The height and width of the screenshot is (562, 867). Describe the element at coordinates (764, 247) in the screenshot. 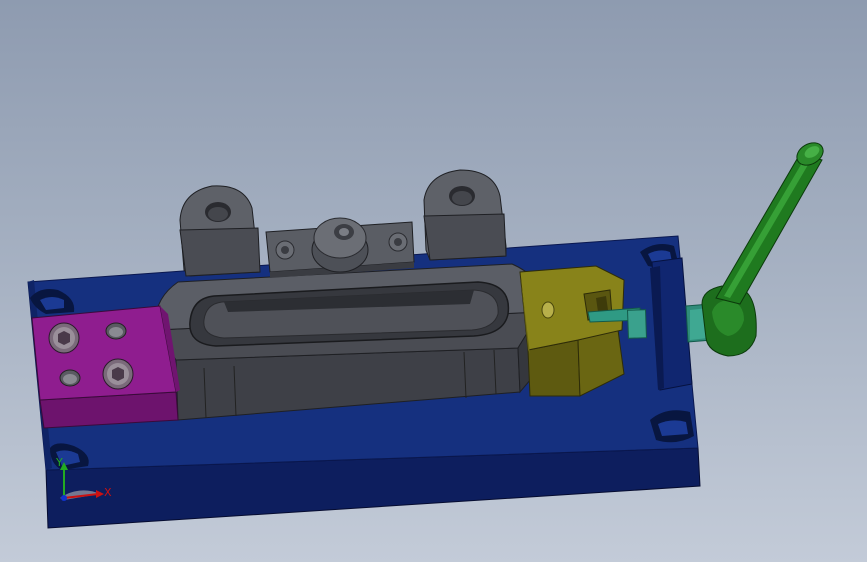

I see `handle-lever` at that location.